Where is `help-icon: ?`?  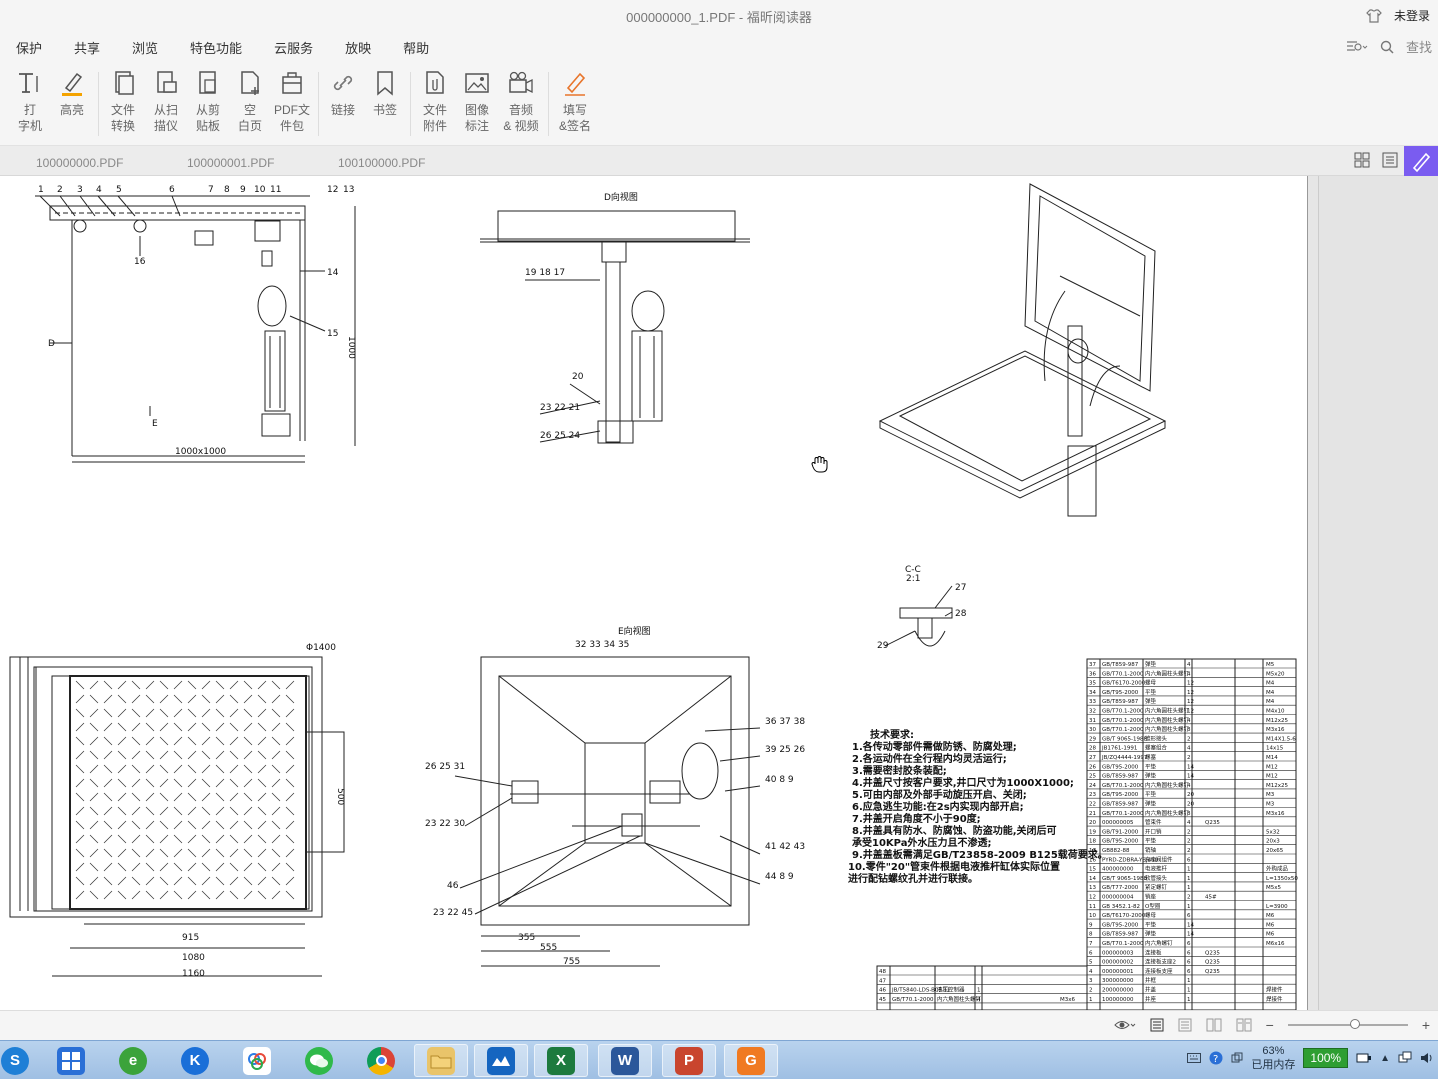
help-icon: ? is located at coordinates (1216, 1058).